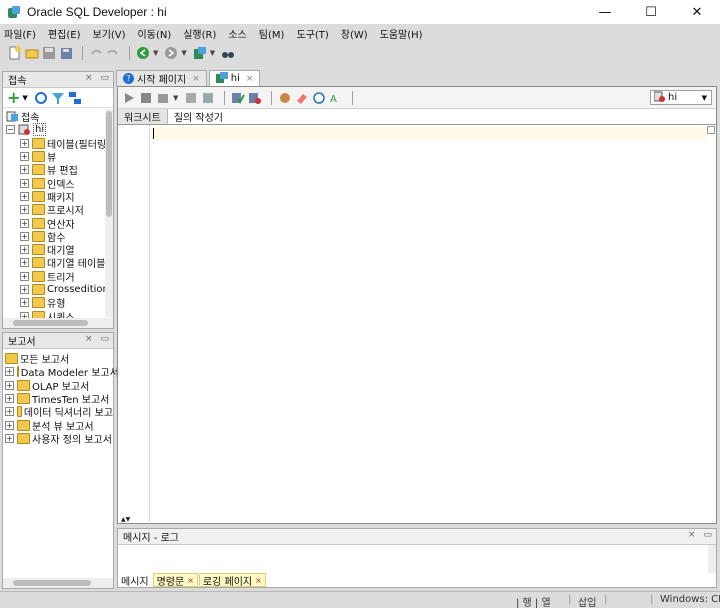 Image resolution: width=720 pixels, height=608 pixels. I want to click on refresh-icon, so click(41, 98).